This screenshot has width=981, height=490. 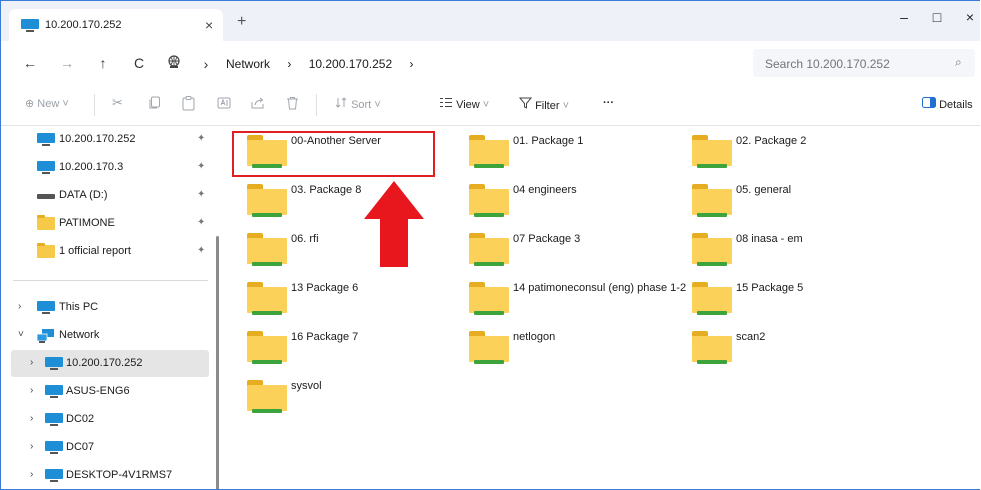 What do you see at coordinates (545, 190) in the screenshot?
I see `folder-name: 04 engineers` at bounding box center [545, 190].